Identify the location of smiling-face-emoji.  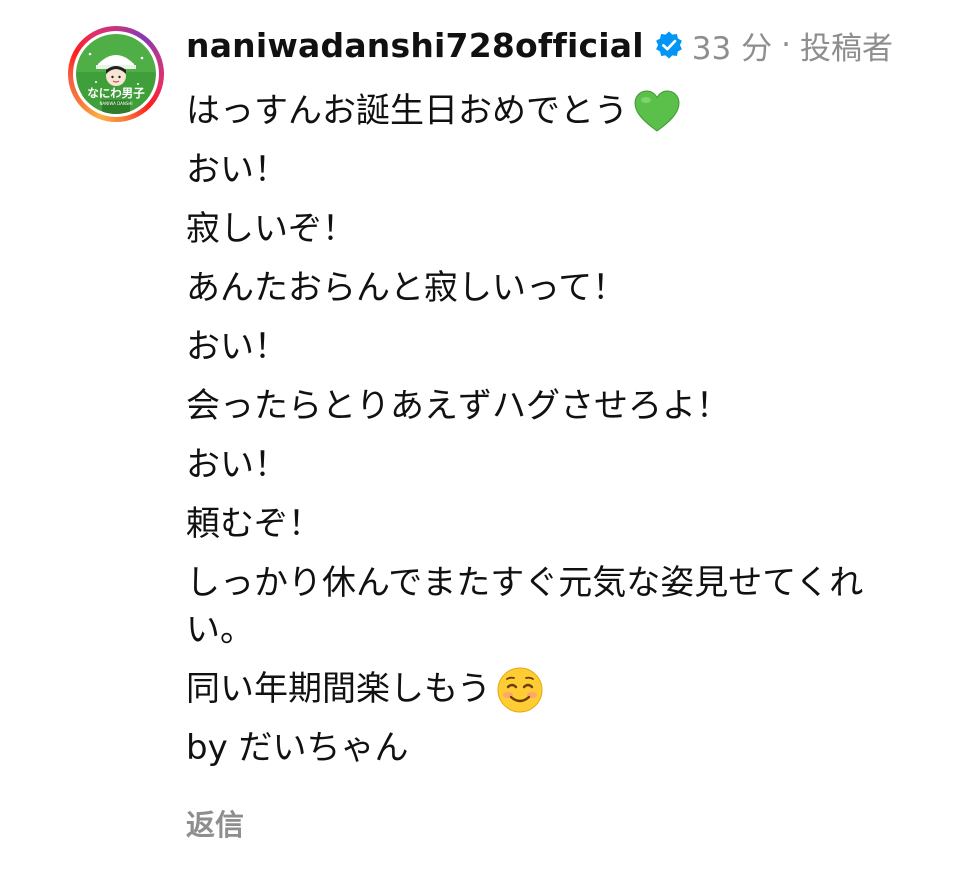
(520, 689).